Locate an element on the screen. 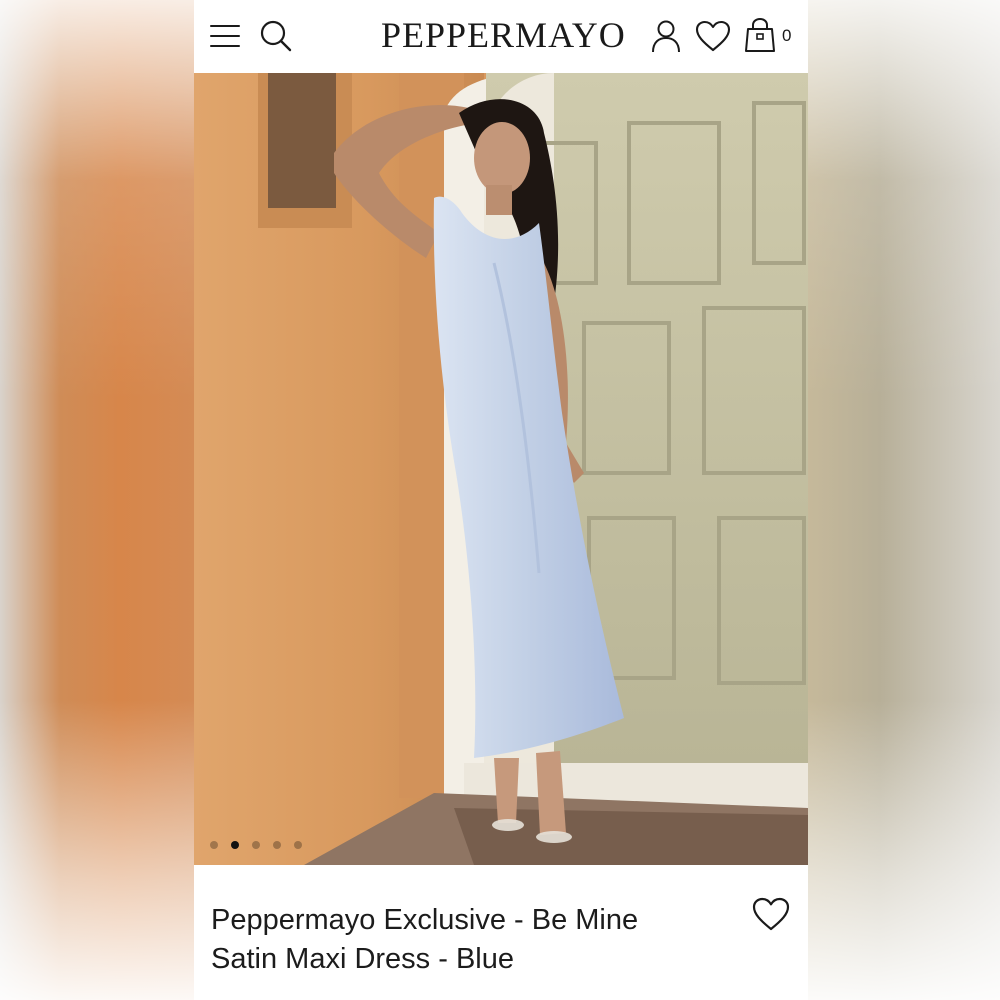 This screenshot has width=1000, height=1000. gallery-dot-active is located at coordinates (235, 845).